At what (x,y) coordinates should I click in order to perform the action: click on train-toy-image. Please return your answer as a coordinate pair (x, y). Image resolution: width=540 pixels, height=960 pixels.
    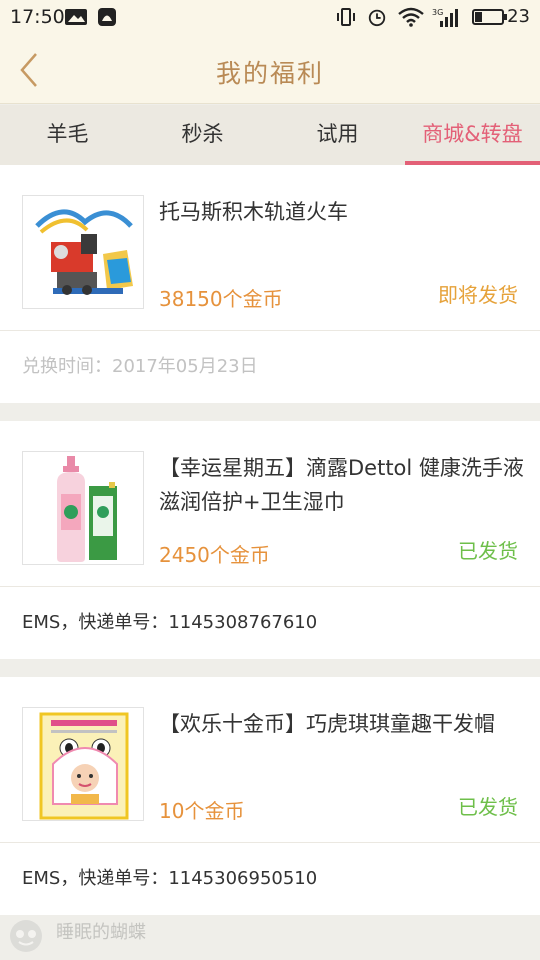
    Looking at the image, I should click on (83, 252).